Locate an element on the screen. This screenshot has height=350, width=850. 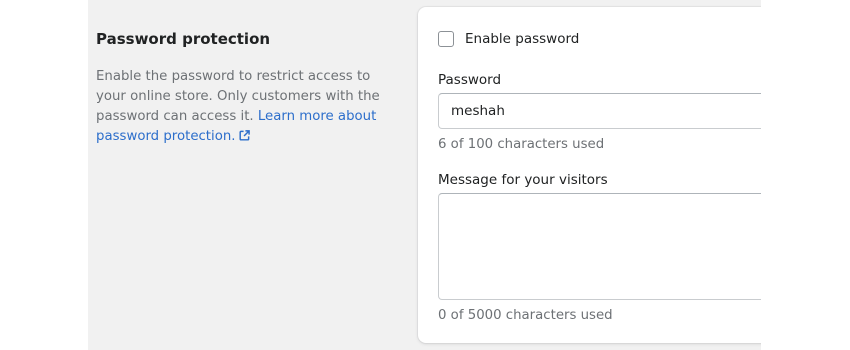
enable-password-option: Enable password is located at coordinates (508, 39).